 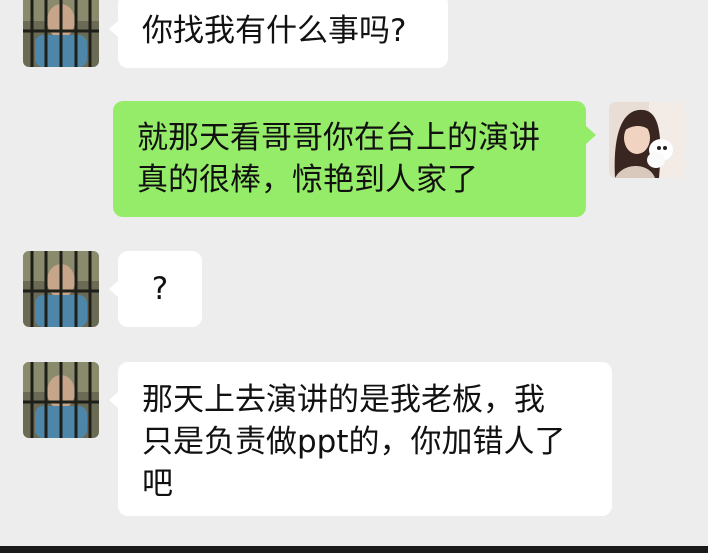 I want to click on message-bubble: 就那天看哥哥你在台上的演讲 真的很棒，惊艳到人家了, so click(x=349, y=159).